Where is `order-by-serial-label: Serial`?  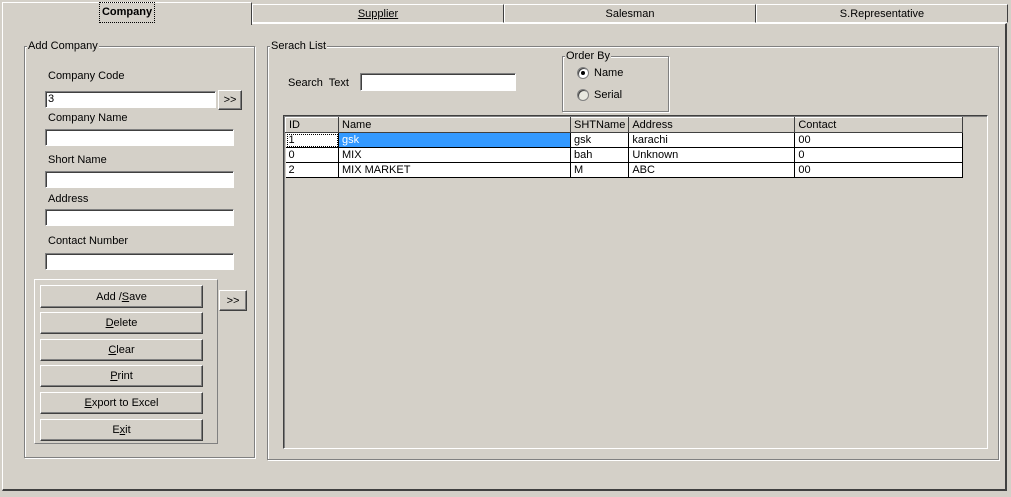
order-by-serial-label: Serial is located at coordinates (608, 95).